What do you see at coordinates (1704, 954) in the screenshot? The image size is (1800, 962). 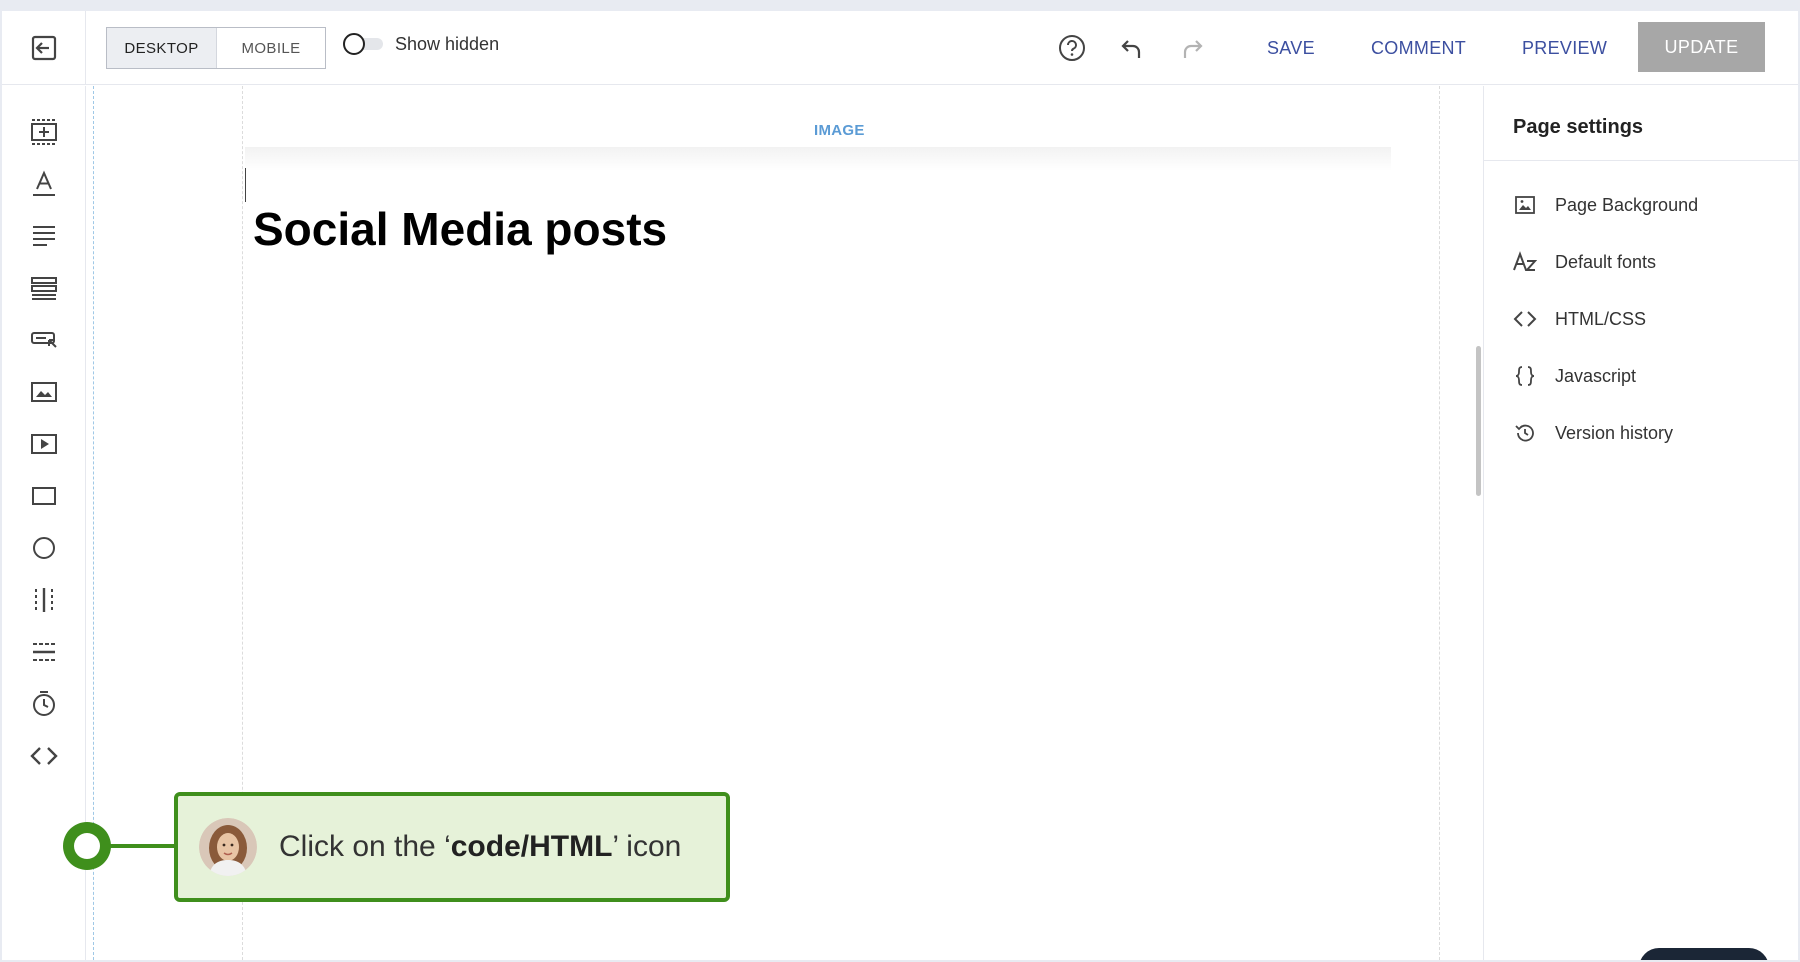 I see `chat-widget-button` at bounding box center [1704, 954].